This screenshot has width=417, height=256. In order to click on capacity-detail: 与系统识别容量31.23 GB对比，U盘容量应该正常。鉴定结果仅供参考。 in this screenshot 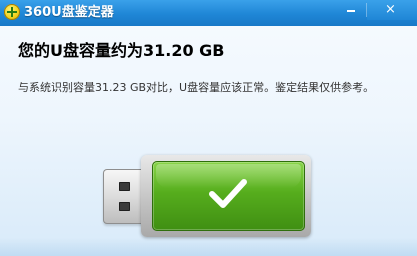, I will do `click(196, 87)`.